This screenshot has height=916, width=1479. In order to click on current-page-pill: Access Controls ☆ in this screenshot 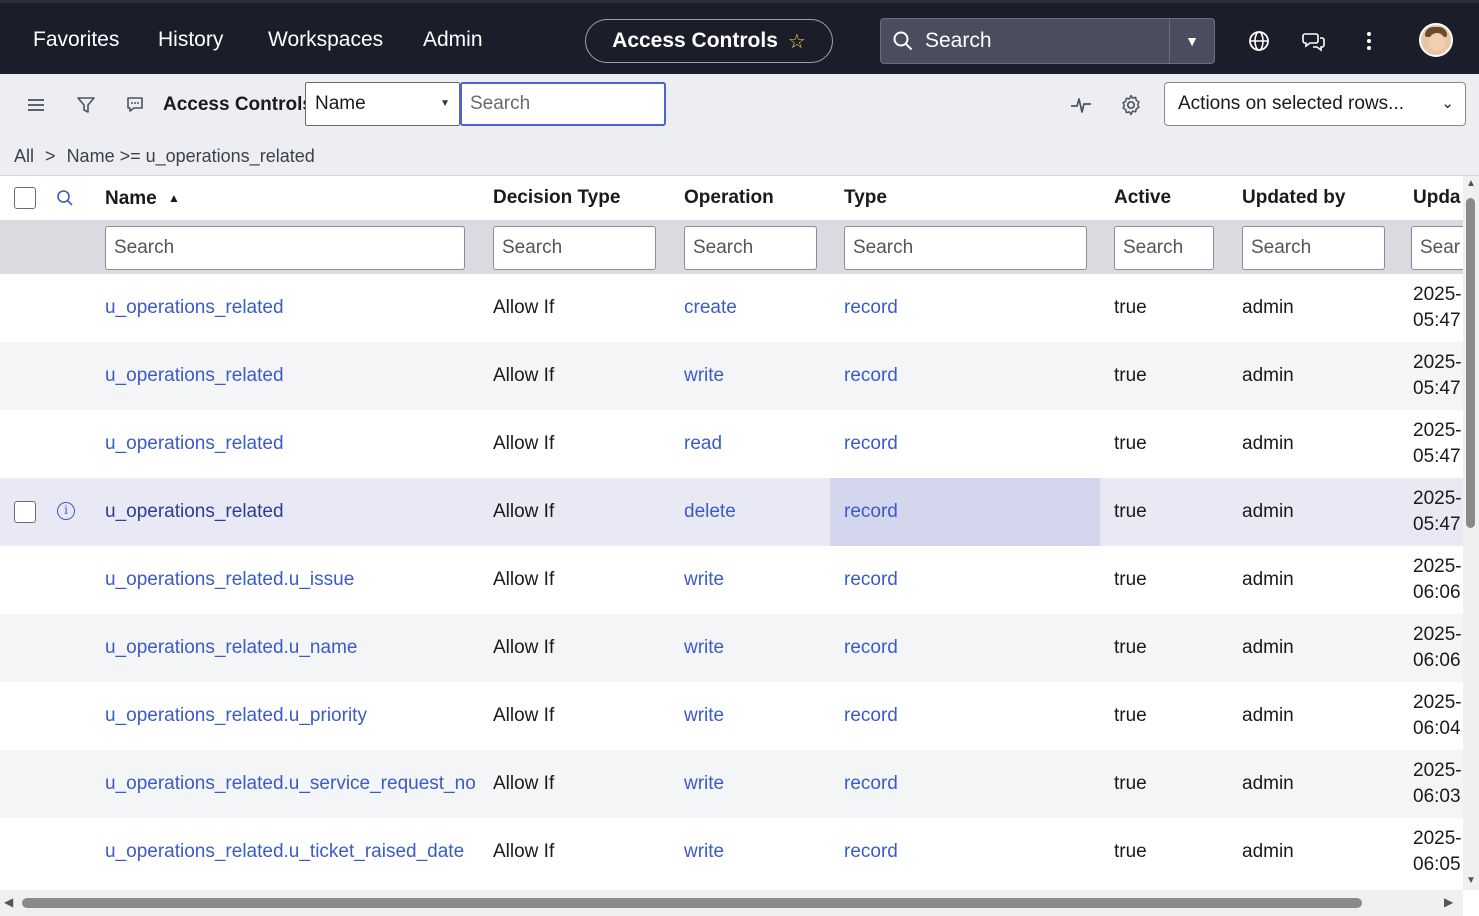, I will do `click(709, 41)`.